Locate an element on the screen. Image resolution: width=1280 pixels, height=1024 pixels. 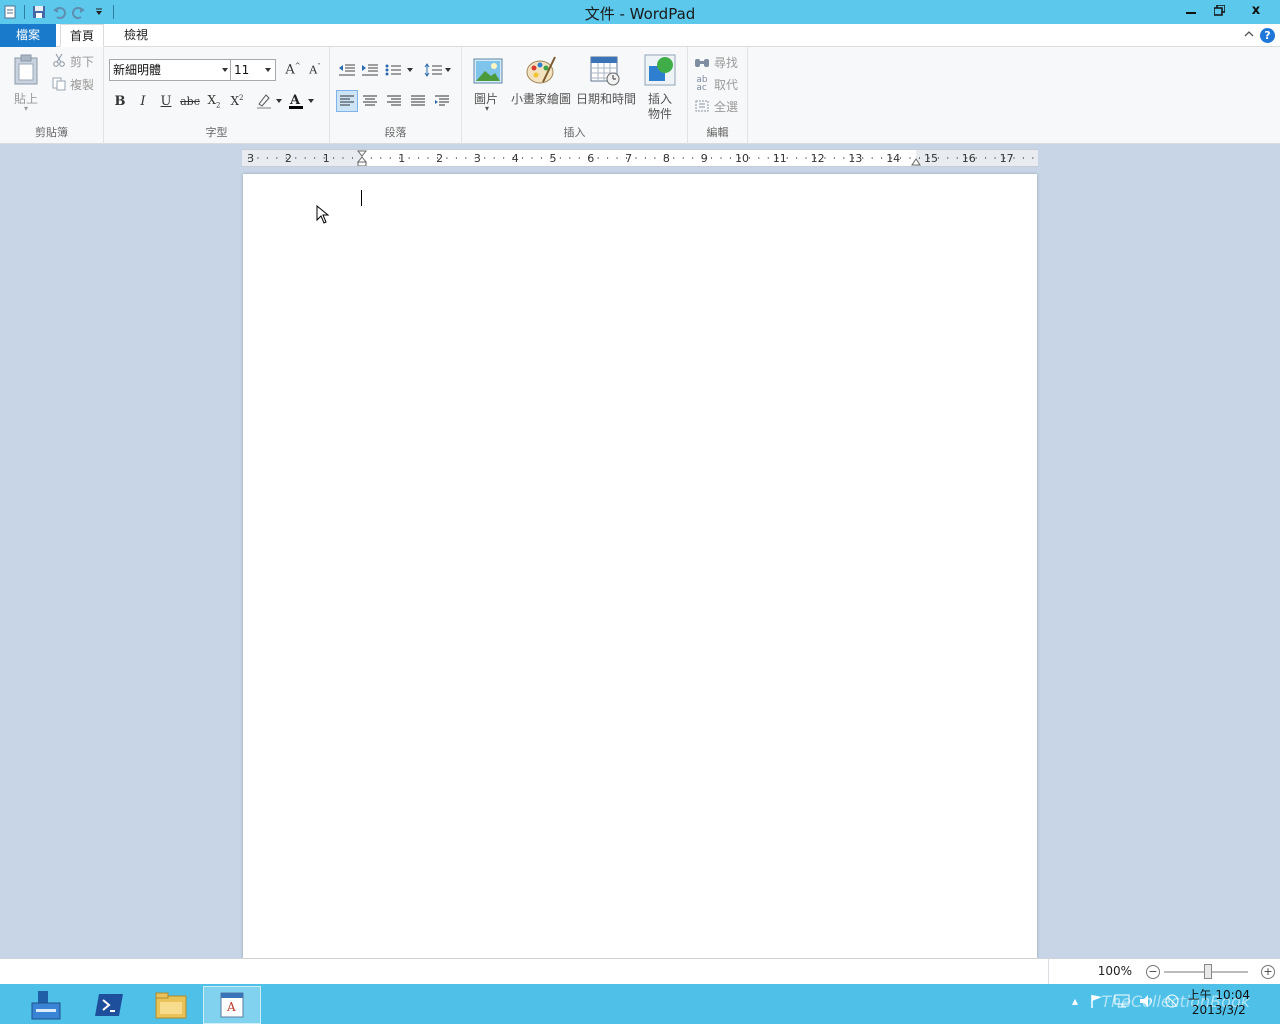
paragraph-settings-icon is located at coordinates (442, 101).